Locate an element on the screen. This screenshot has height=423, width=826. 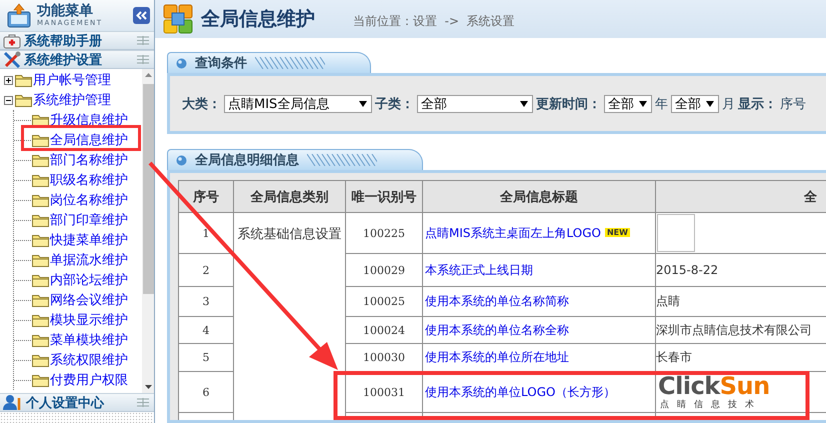
collapse-toggle-icon is located at coordinates (9, 100).